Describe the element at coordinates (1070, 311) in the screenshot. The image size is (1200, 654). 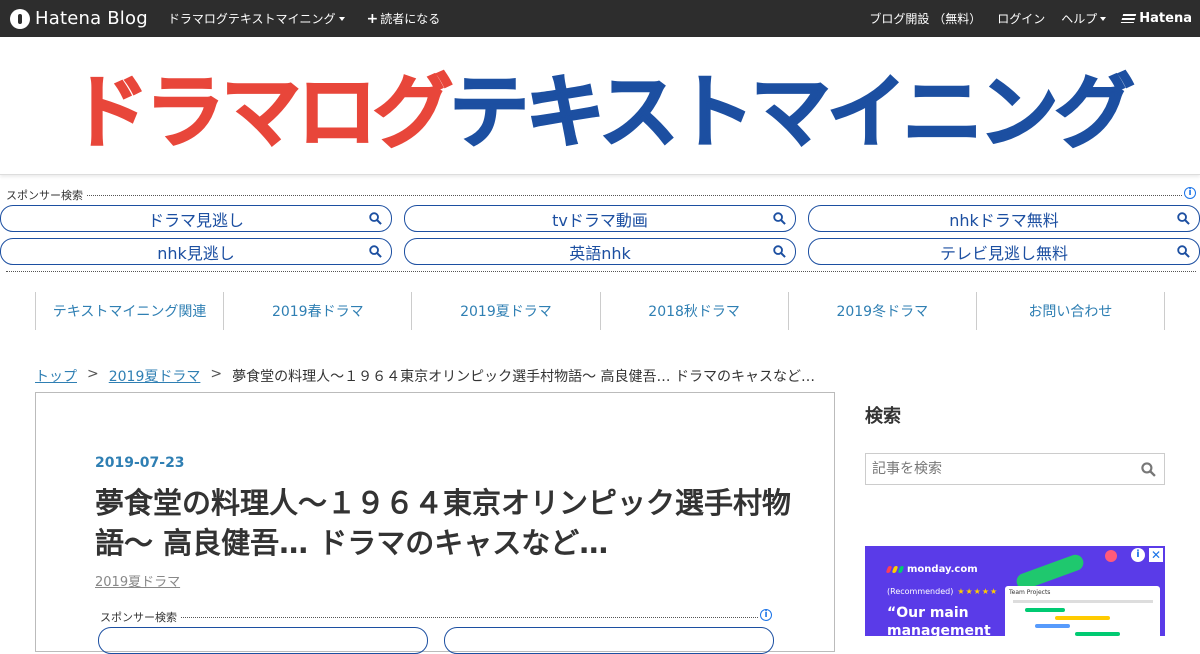
I see `nav-item-contact: お問い合わせ` at that location.